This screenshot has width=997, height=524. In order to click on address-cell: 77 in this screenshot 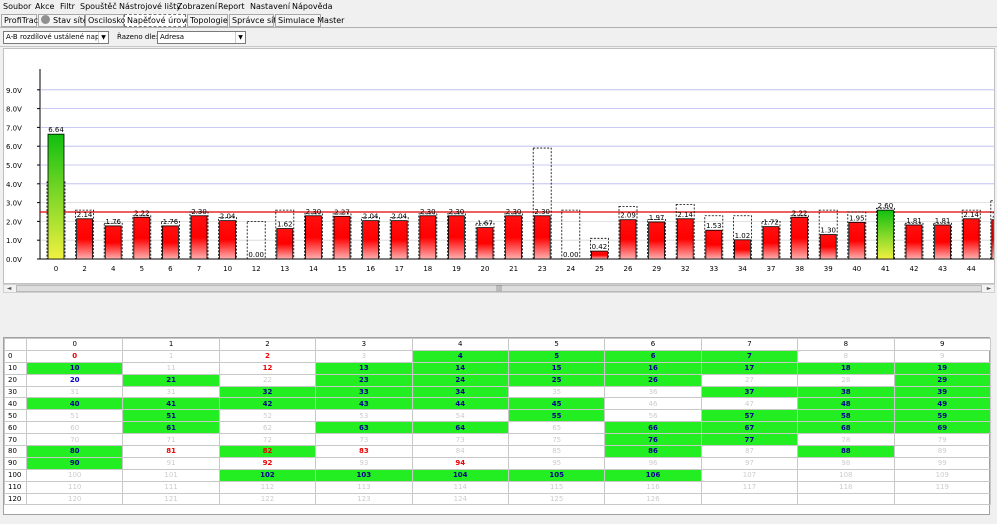, I will do `click(749, 440)`.